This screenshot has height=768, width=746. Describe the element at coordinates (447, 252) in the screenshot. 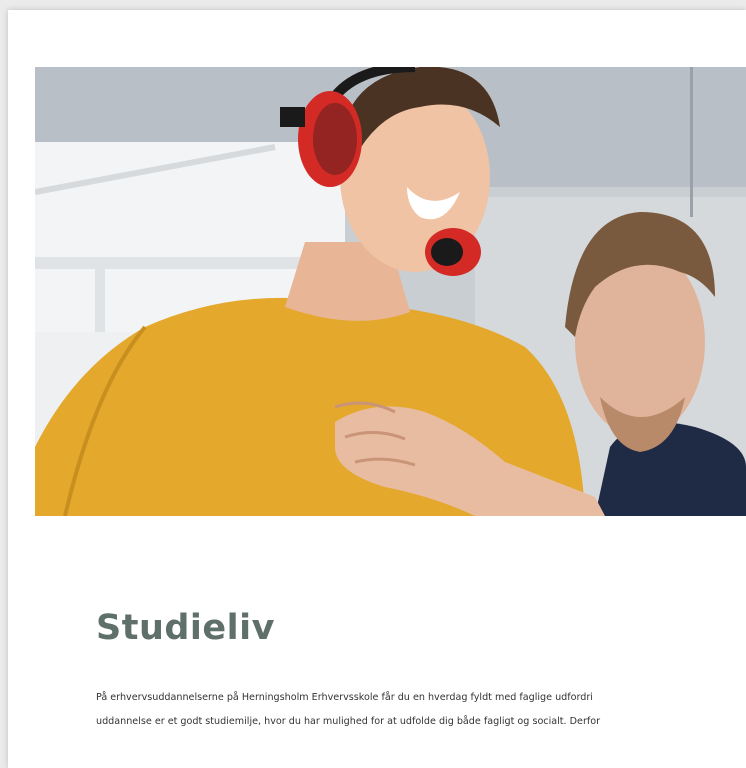

I see `earmuff-right-cushion` at that location.